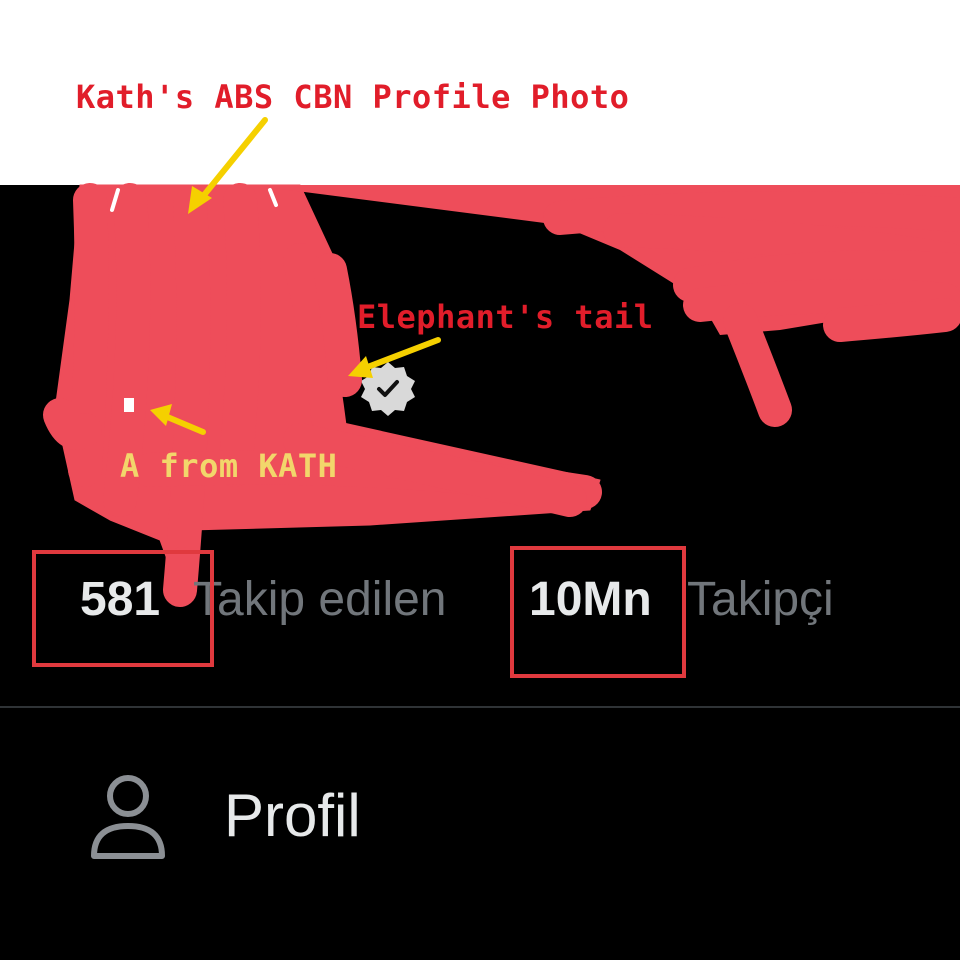 This screenshot has height=960, width=960. What do you see at coordinates (353, 97) in the screenshot?
I see `annotation-profile-photo: Kath's ABS CBN Profile Photo` at bounding box center [353, 97].